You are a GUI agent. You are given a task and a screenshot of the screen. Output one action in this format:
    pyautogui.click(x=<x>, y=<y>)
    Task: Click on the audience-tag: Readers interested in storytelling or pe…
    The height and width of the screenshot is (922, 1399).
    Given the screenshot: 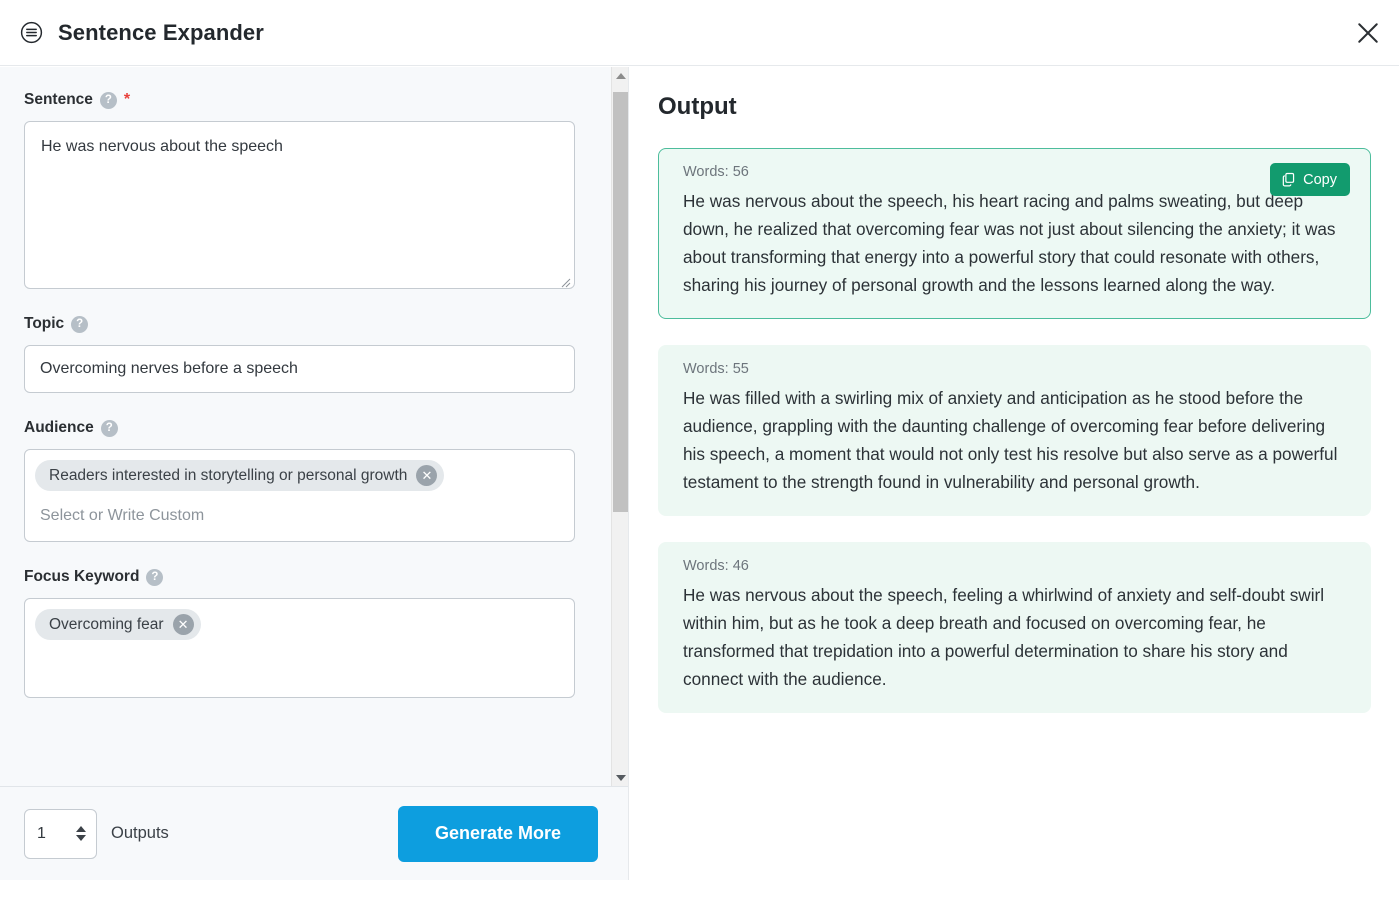 What is the action you would take?
    pyautogui.click(x=240, y=475)
    